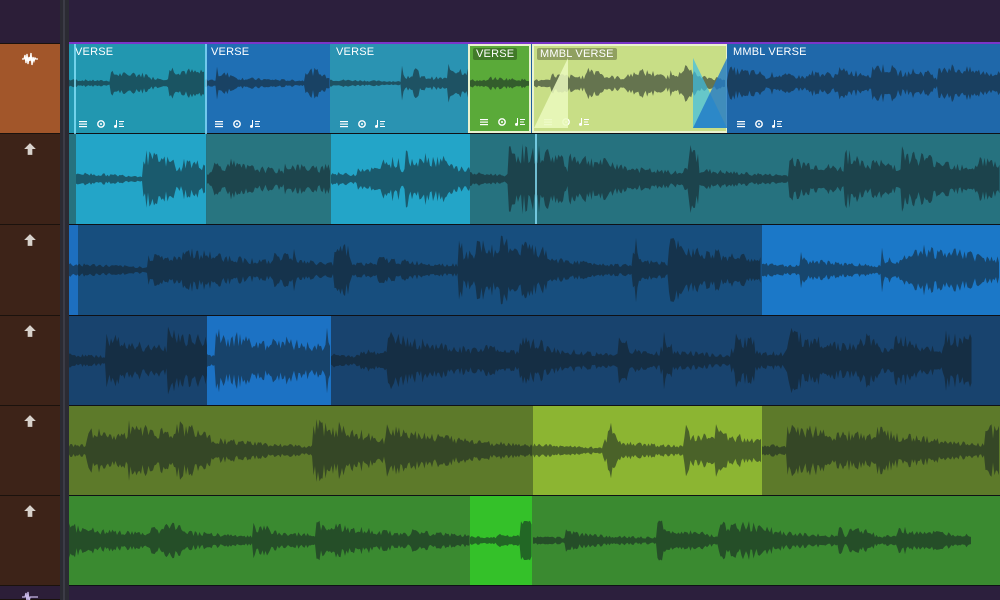 The width and height of the screenshot is (1000, 600). I want to click on waveform-icon, so click(30, 59).